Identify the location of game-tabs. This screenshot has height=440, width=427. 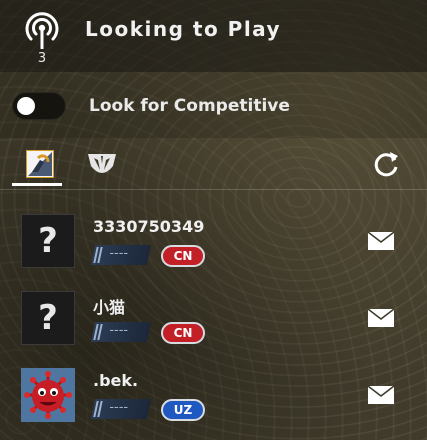
(213, 164).